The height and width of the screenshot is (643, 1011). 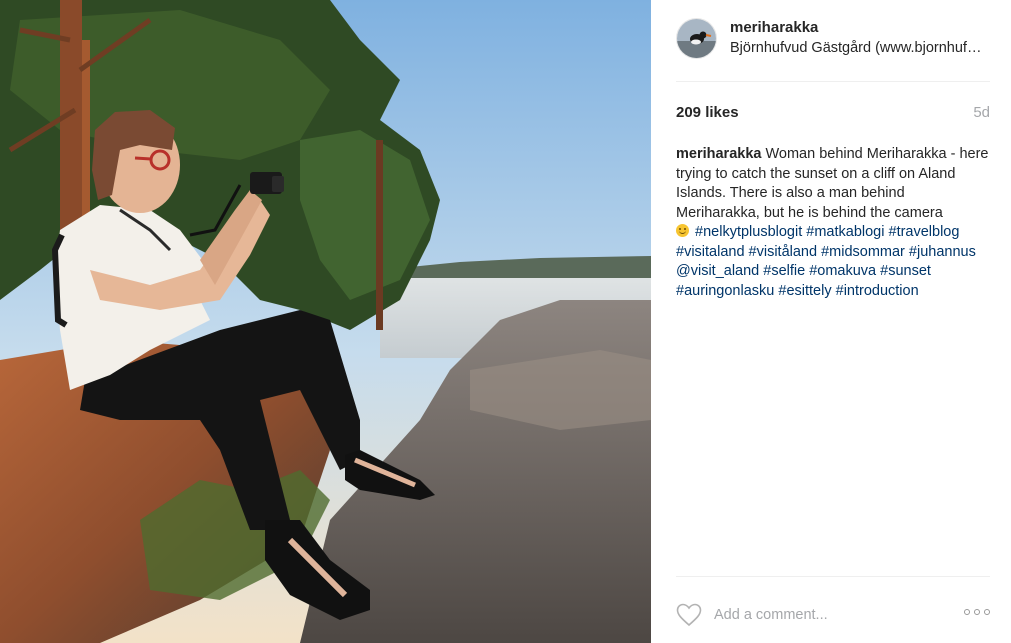 I want to click on heart-icon, so click(x=689, y=615).